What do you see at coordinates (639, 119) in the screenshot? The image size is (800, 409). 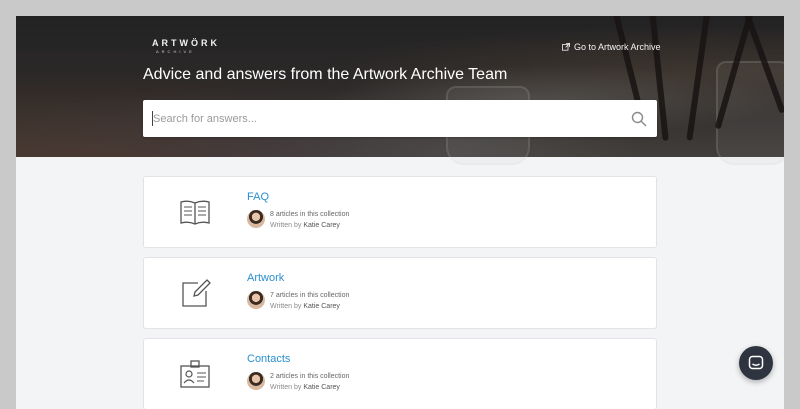 I see `search-icon` at bounding box center [639, 119].